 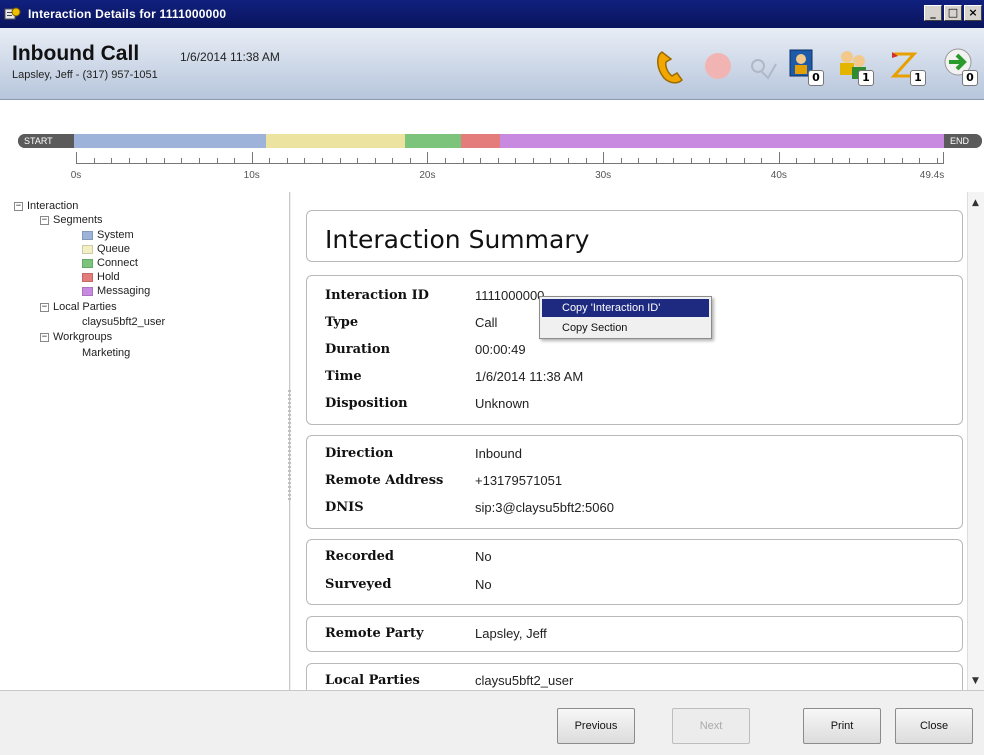 What do you see at coordinates (358, 349) in the screenshot?
I see `field-label: Duration` at bounding box center [358, 349].